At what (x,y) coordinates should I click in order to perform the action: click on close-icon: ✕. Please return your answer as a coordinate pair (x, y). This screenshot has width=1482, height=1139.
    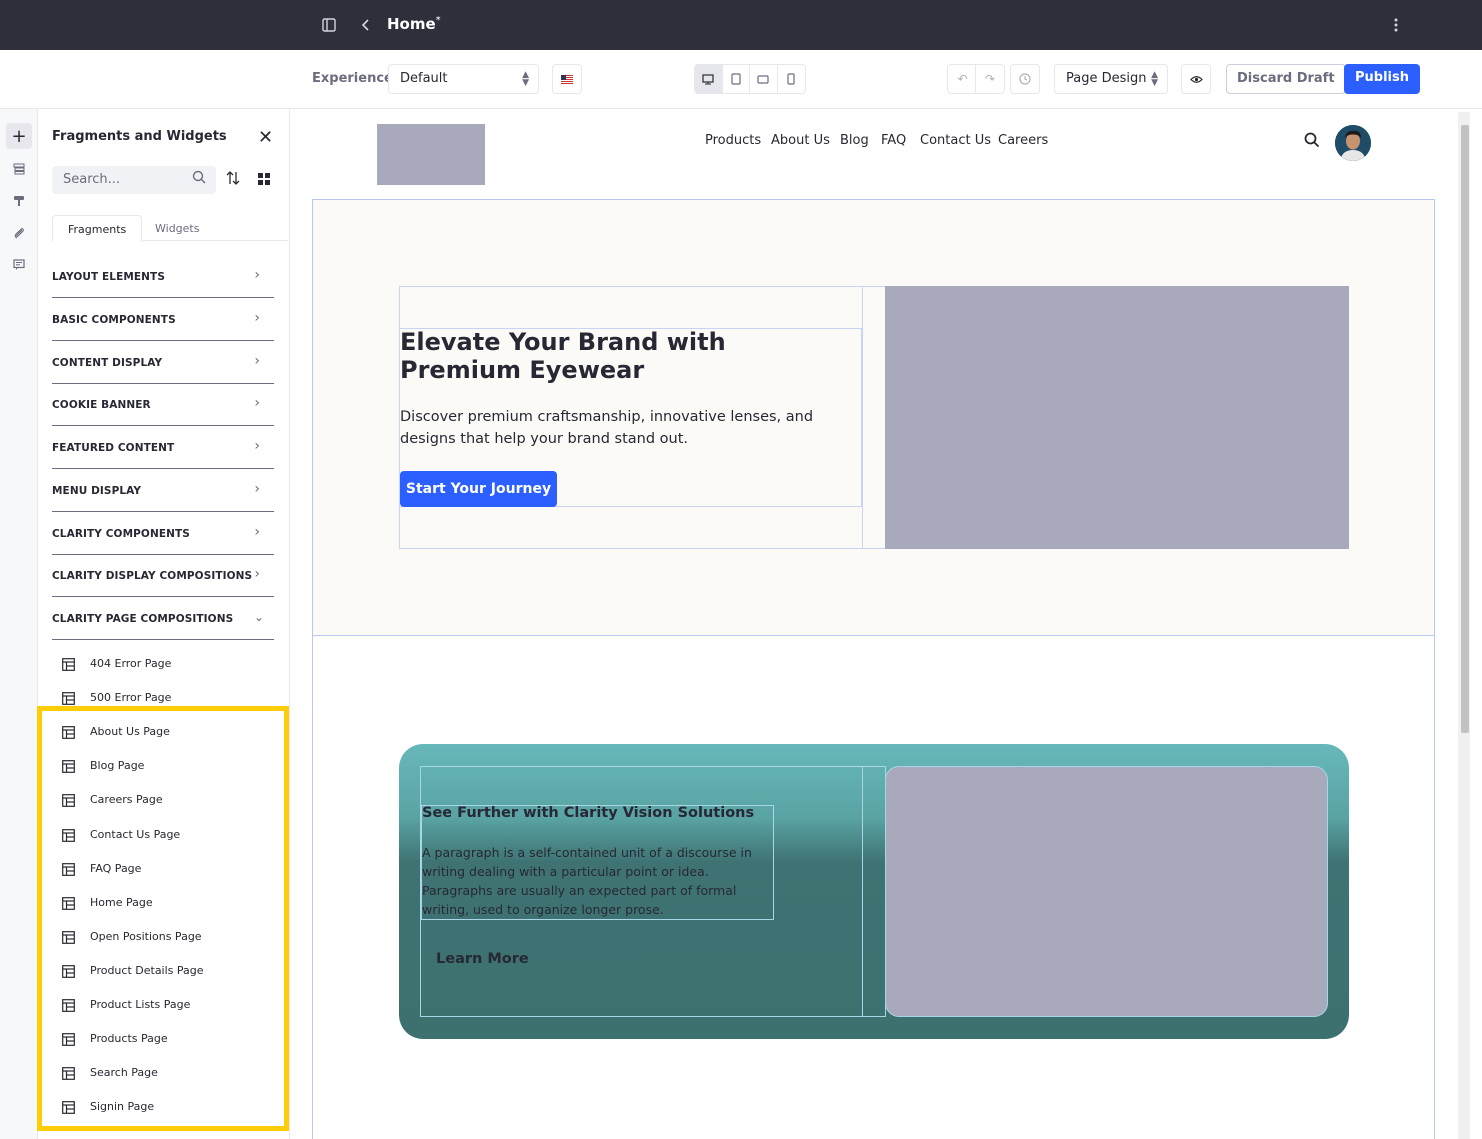
    Looking at the image, I should click on (265, 137).